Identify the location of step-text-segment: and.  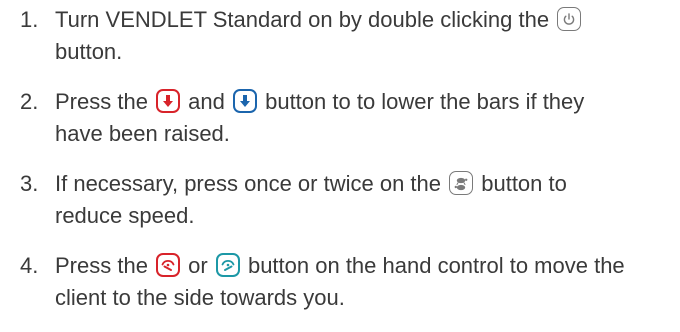
(206, 101).